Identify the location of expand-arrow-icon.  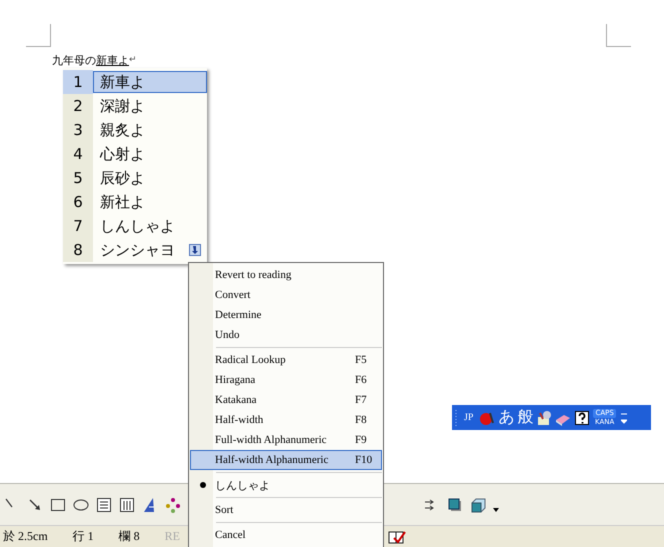
(195, 250).